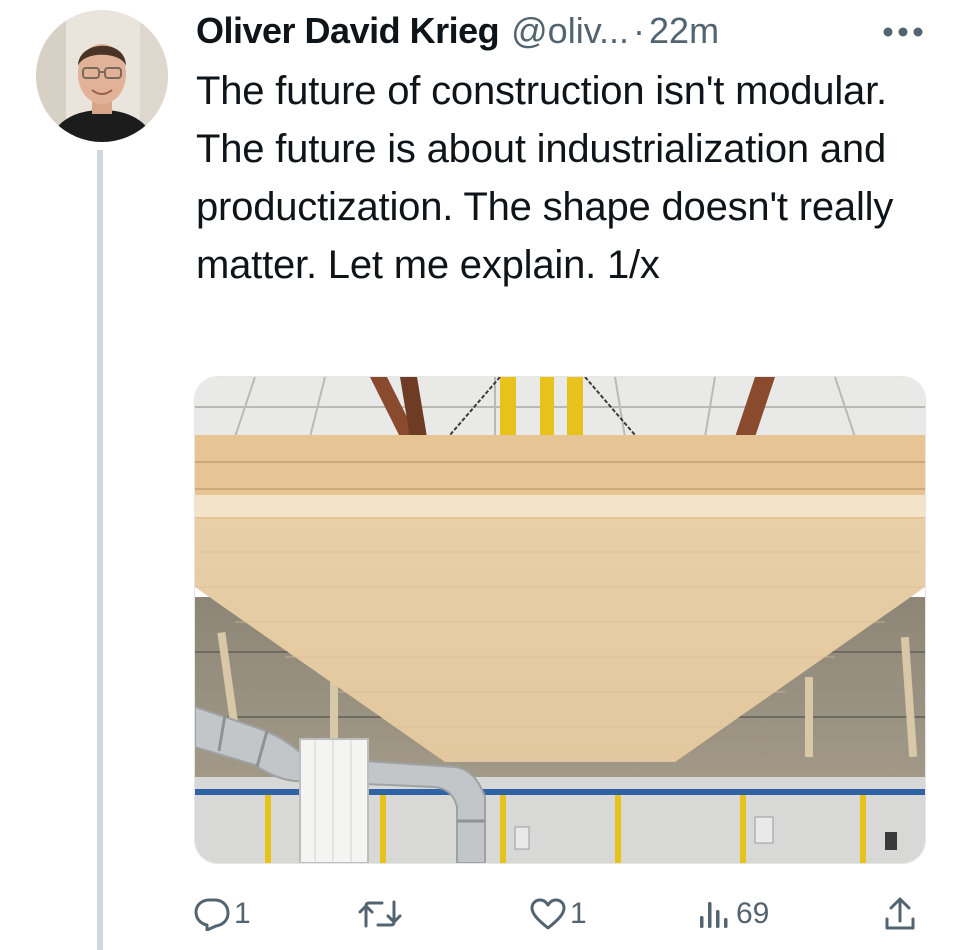  What do you see at coordinates (903, 32) in the screenshot?
I see `more-horizontal-icon` at bounding box center [903, 32].